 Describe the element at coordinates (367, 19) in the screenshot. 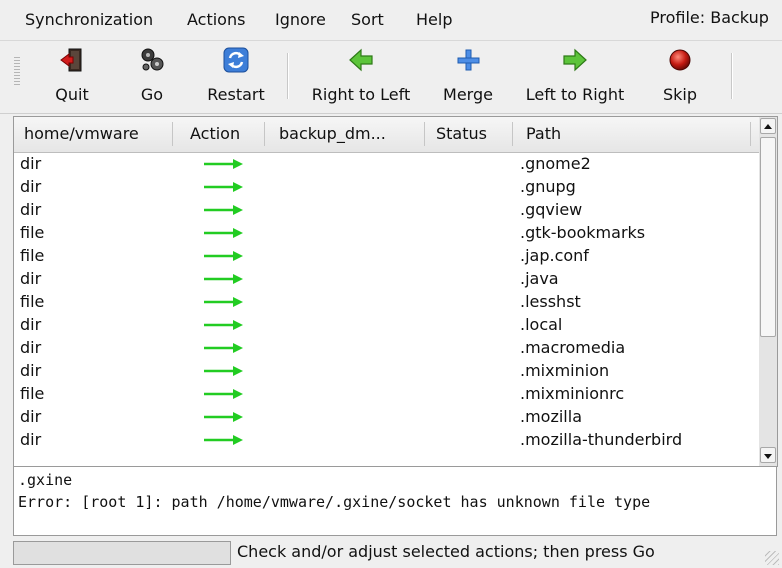

I see `menu-sort: Sort` at that location.